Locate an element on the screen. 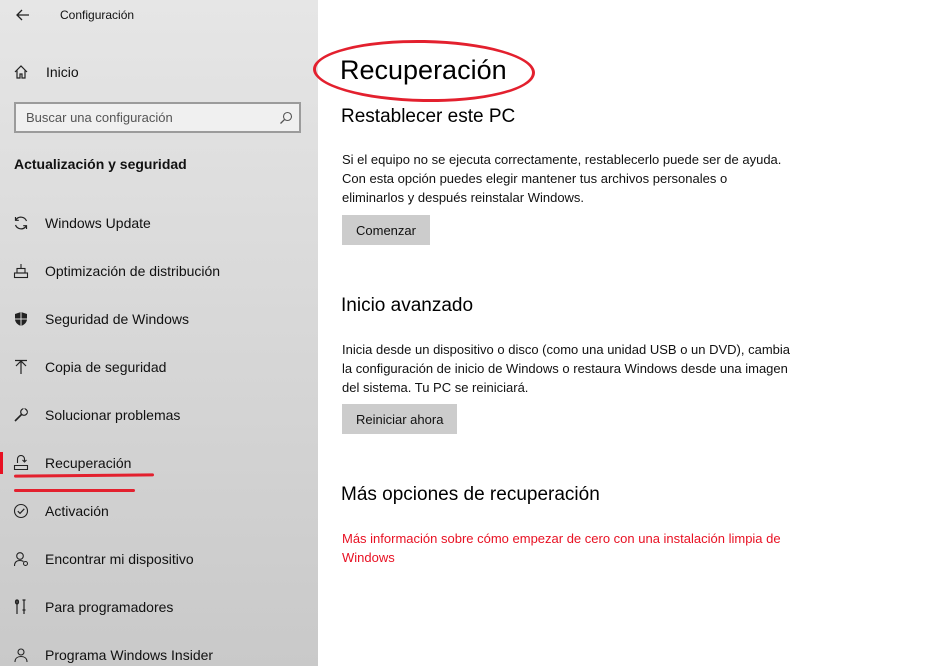 This screenshot has height=666, width=944. advanced-startup-heading: Inicio avanzado is located at coordinates (407, 305).